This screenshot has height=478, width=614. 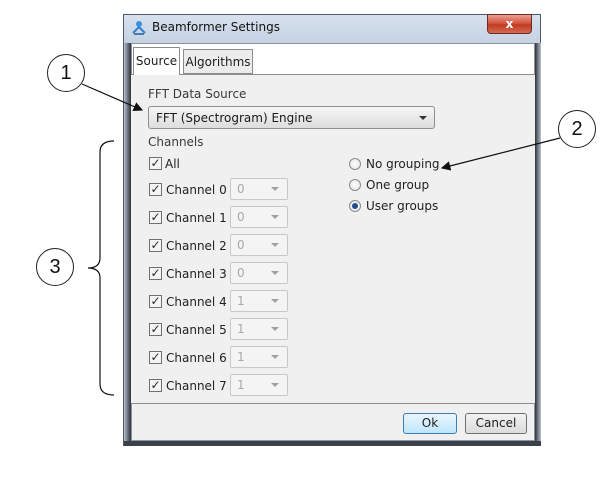 What do you see at coordinates (55, 267) in the screenshot?
I see `callout-3: 3` at bounding box center [55, 267].